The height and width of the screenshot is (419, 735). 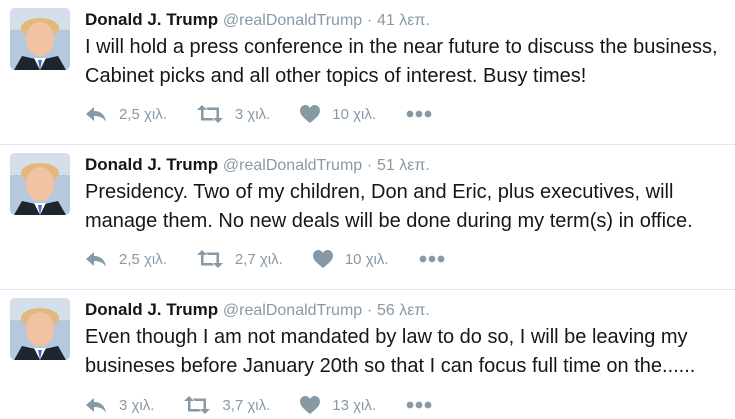 I want to click on tweet-timestamp: 41 λεπ., so click(x=403, y=20).